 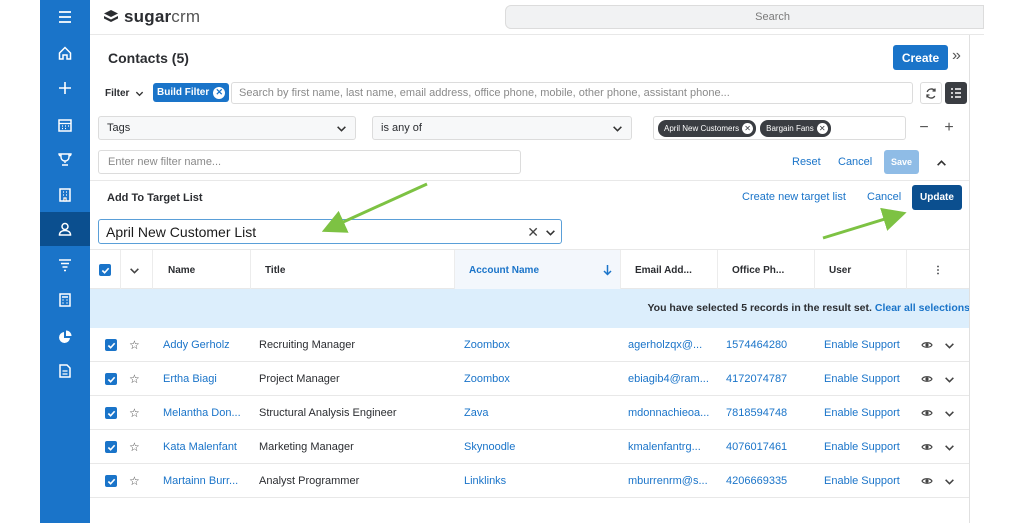 I want to click on search-placeholder: Search, so click(x=772, y=17).